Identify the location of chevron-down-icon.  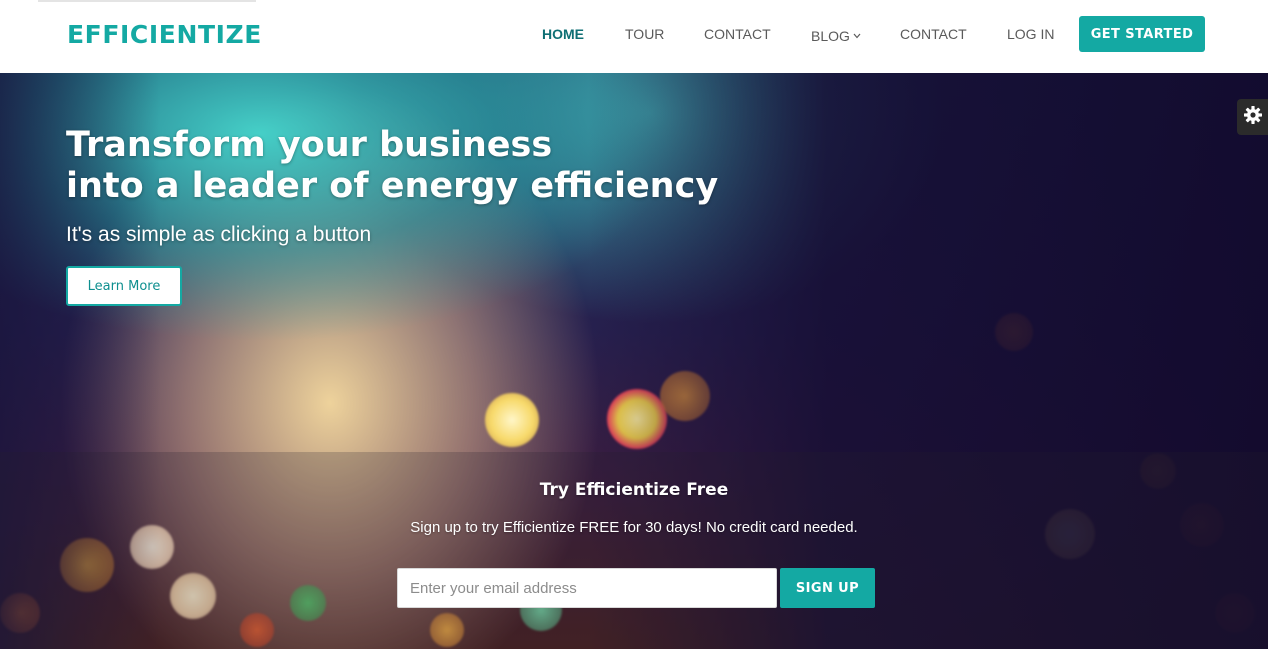
(857, 34).